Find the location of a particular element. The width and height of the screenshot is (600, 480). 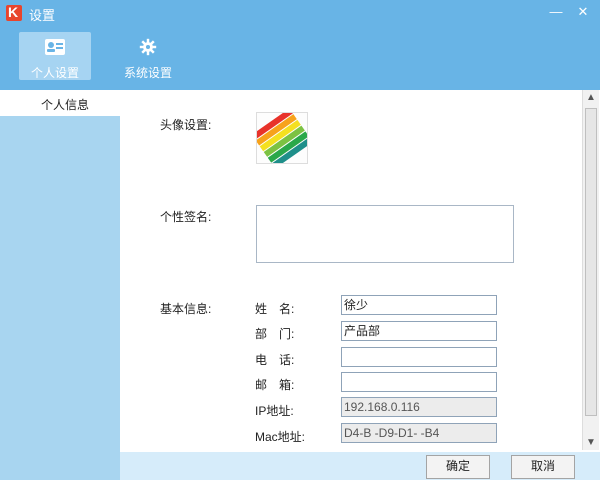

bottom-bar: 确定 取消 is located at coordinates (360, 466).